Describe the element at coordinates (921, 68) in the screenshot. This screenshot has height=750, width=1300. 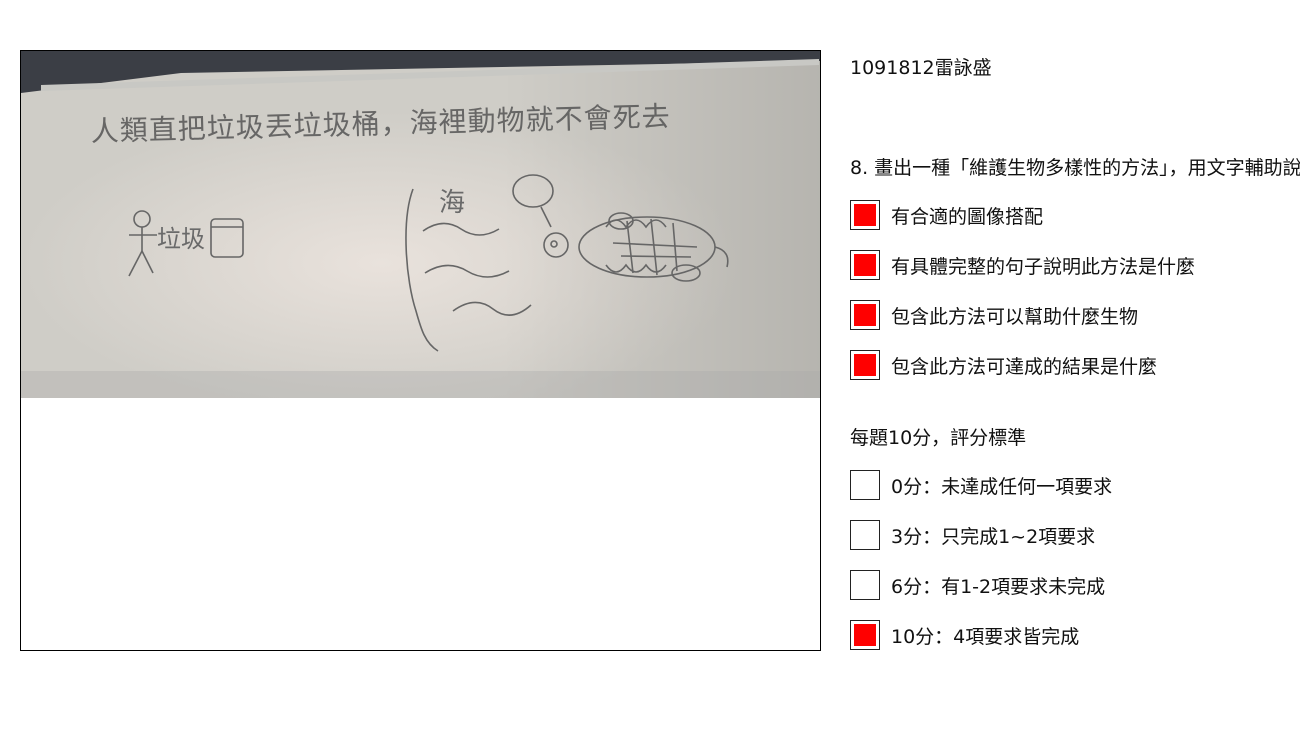
I see `student-name: 1091812雷詠盛` at that location.